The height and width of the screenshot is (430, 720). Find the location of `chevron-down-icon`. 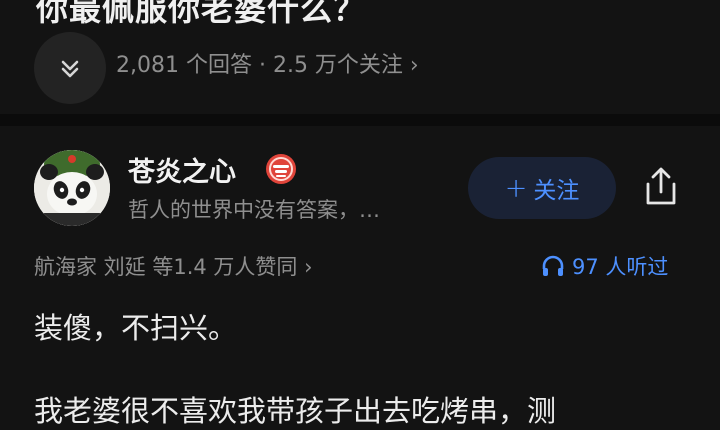

chevron-down-icon is located at coordinates (70, 69).